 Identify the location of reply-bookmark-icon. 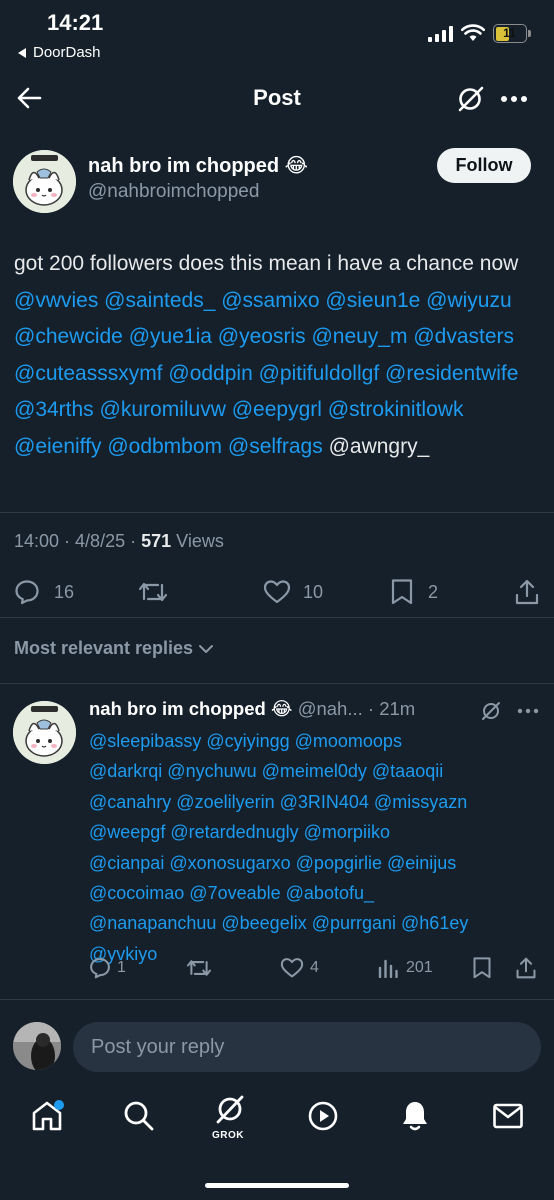
(482, 968).